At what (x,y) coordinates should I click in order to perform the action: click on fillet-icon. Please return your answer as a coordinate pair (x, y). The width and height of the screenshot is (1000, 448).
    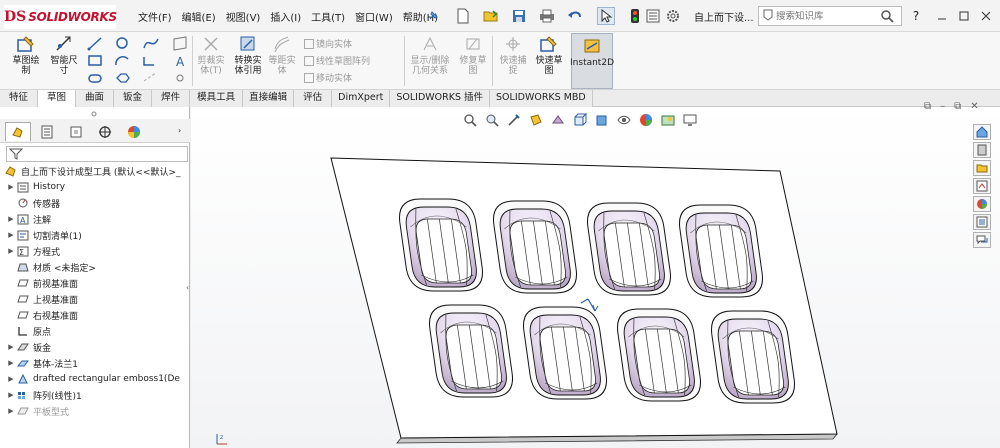
    Looking at the image, I should click on (148, 61).